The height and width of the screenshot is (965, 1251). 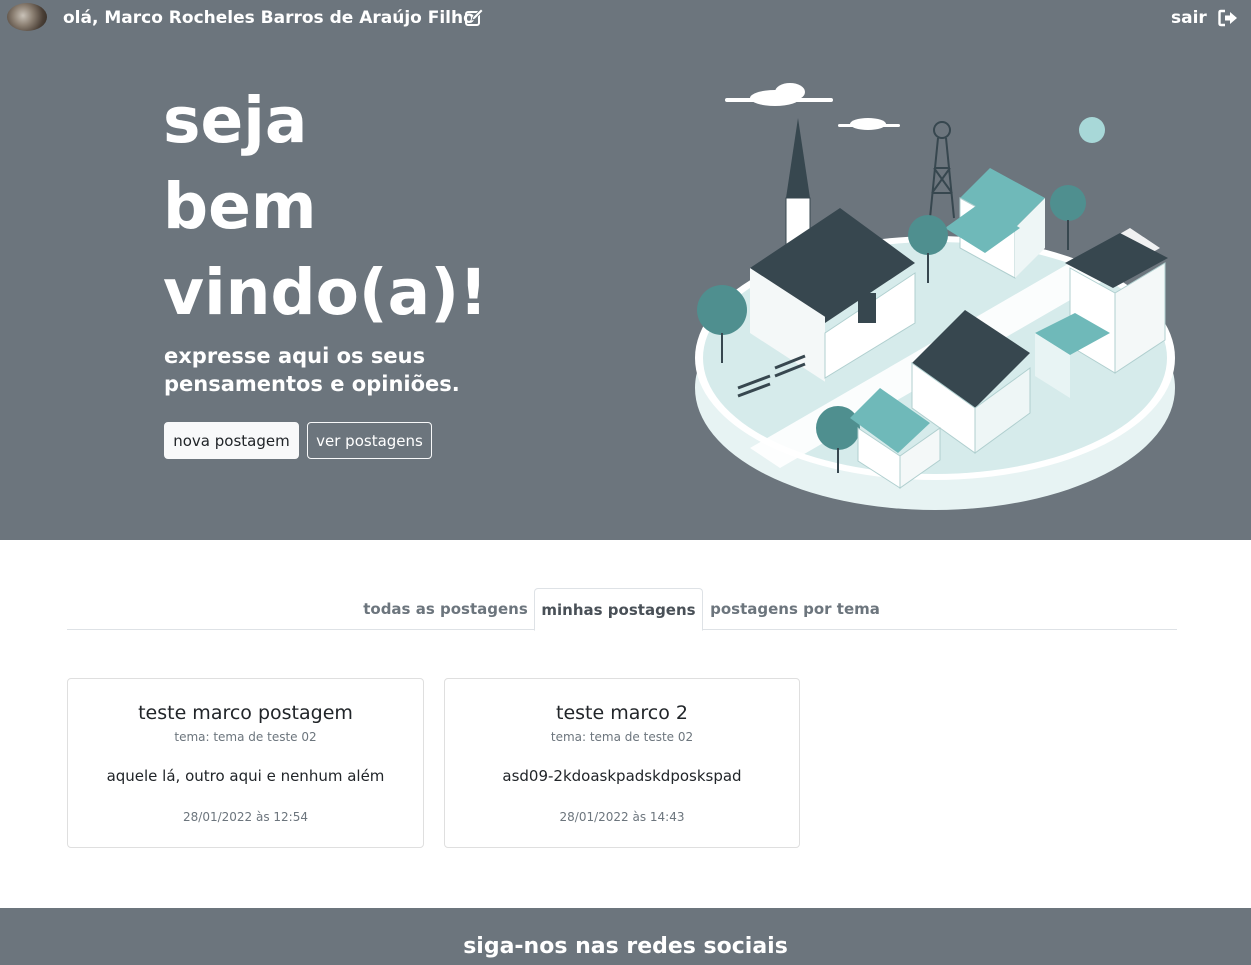 What do you see at coordinates (474, 18) in the screenshot?
I see `edit-icon` at bounding box center [474, 18].